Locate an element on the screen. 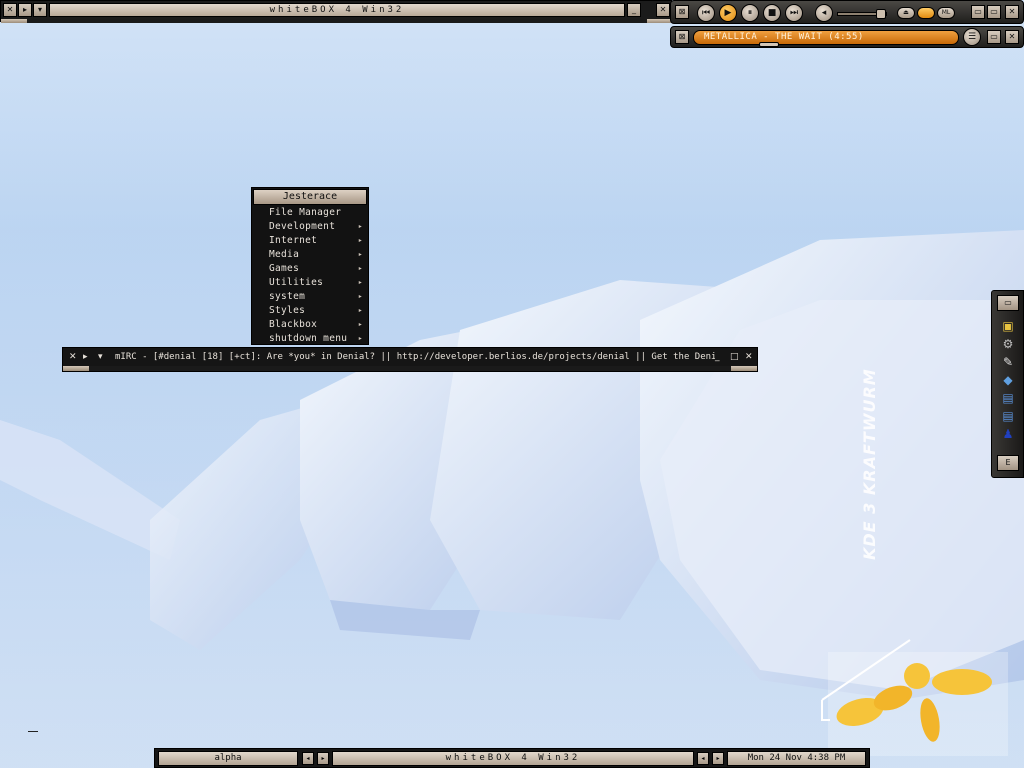 The height and width of the screenshot is (768, 1024). menu-item-blackbox: Blackbox ▸ is located at coordinates (310, 325).